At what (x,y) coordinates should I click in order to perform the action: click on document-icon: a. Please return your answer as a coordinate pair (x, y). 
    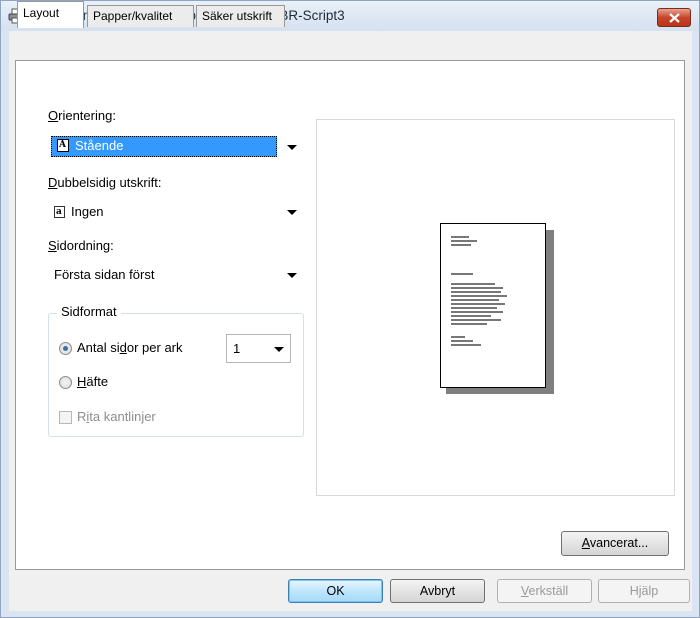
    Looking at the image, I should click on (59, 212).